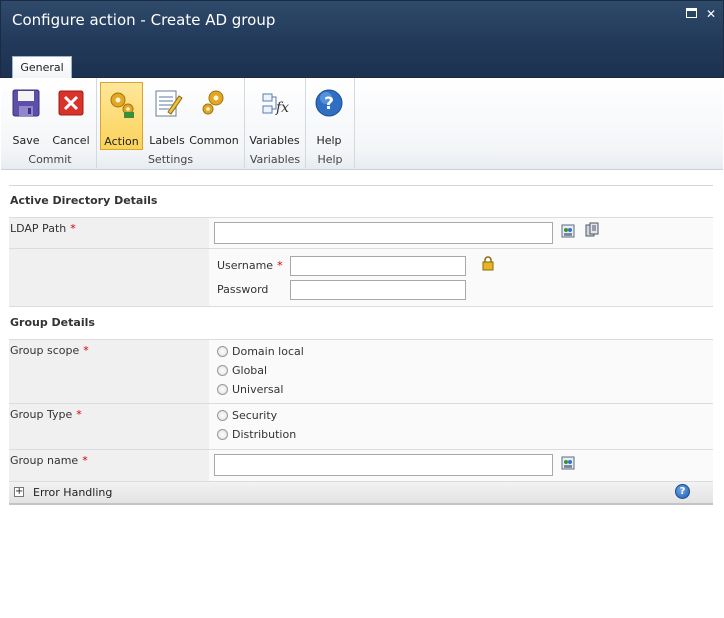 The image size is (724, 618). I want to click on variables-fx-icon: fx, so click(275, 104).